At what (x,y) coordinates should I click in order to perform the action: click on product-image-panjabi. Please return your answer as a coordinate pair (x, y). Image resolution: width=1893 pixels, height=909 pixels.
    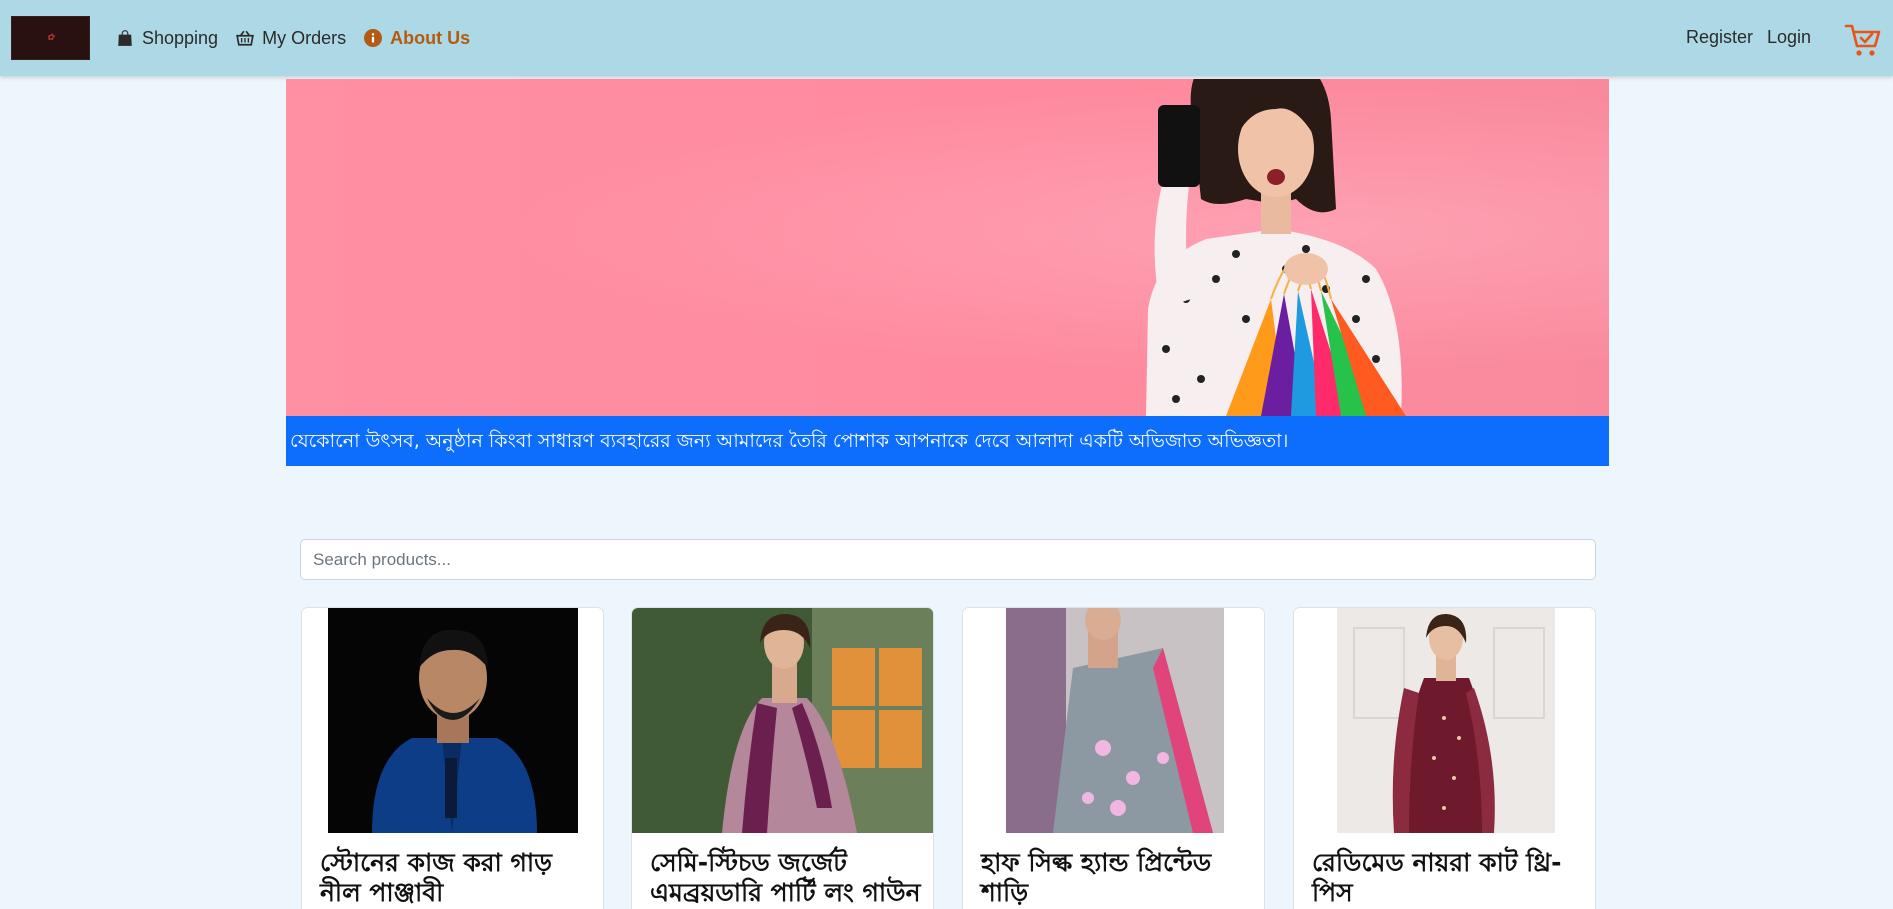
    Looking at the image, I should click on (452, 720).